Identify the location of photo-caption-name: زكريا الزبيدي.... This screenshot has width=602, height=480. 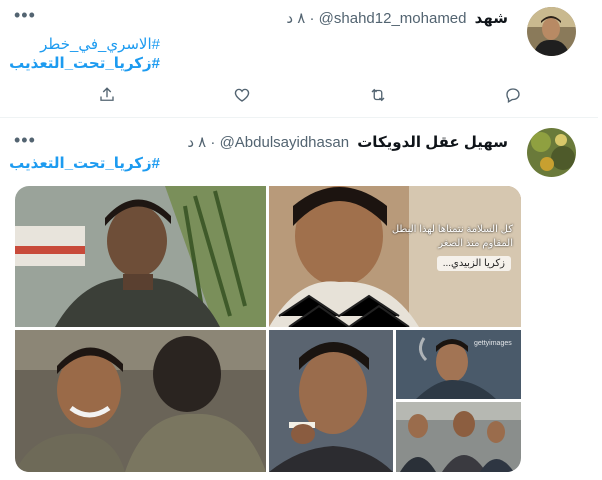
(473, 263).